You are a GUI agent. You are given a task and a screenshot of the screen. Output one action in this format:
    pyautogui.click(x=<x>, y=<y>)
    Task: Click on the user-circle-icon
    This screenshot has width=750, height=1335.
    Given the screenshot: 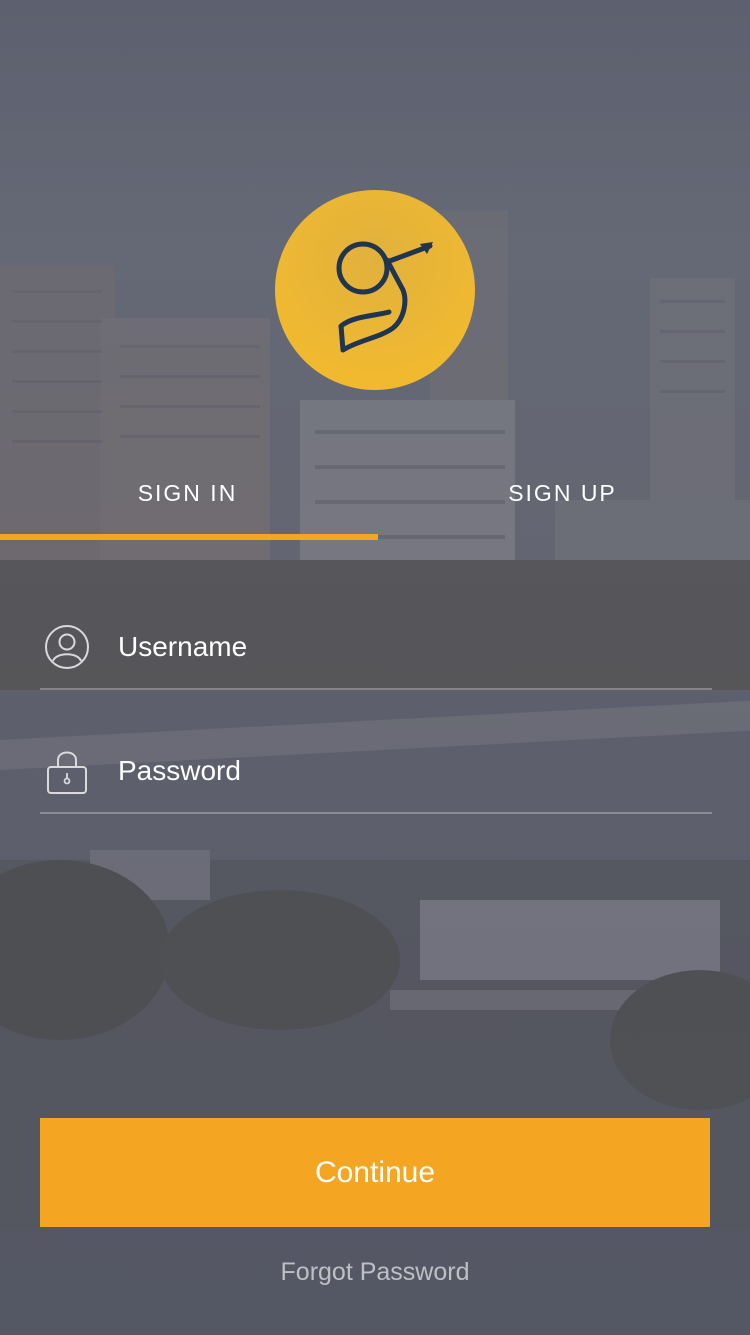 What is the action you would take?
    pyautogui.click(x=67, y=647)
    